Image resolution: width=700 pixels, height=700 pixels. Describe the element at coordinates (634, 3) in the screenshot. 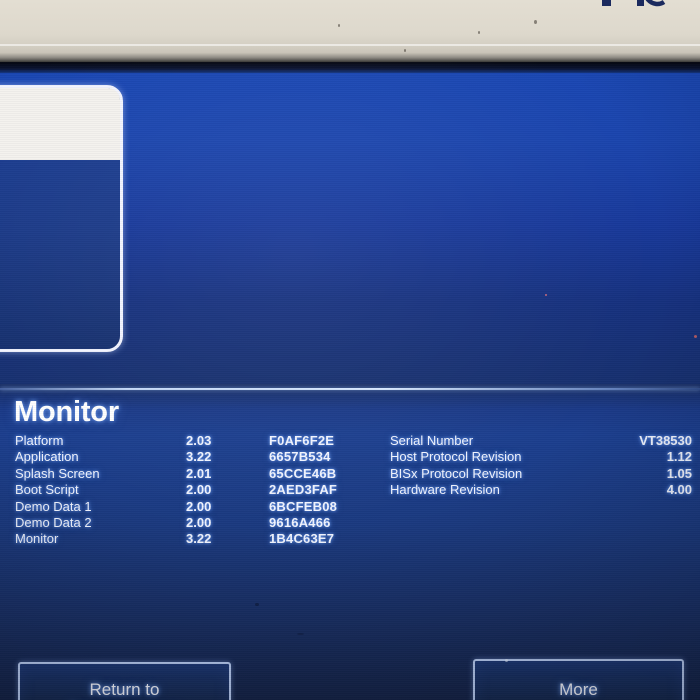

I see `brand-logo-icon` at that location.